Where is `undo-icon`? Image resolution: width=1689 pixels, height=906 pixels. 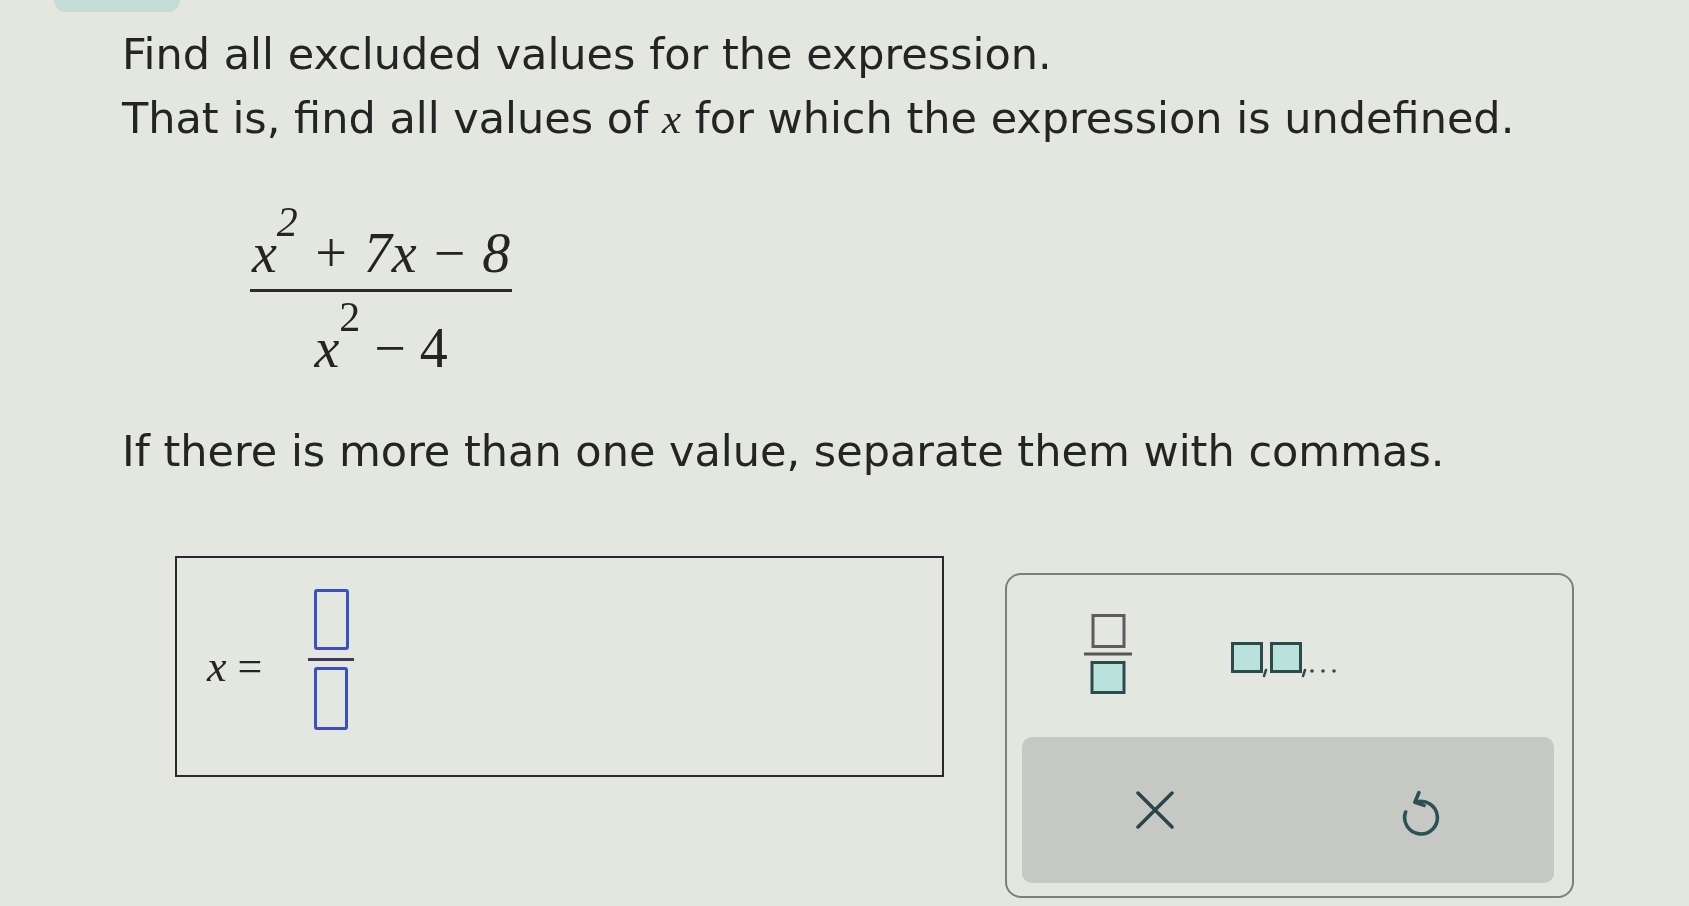 undo-icon is located at coordinates (1421, 813).